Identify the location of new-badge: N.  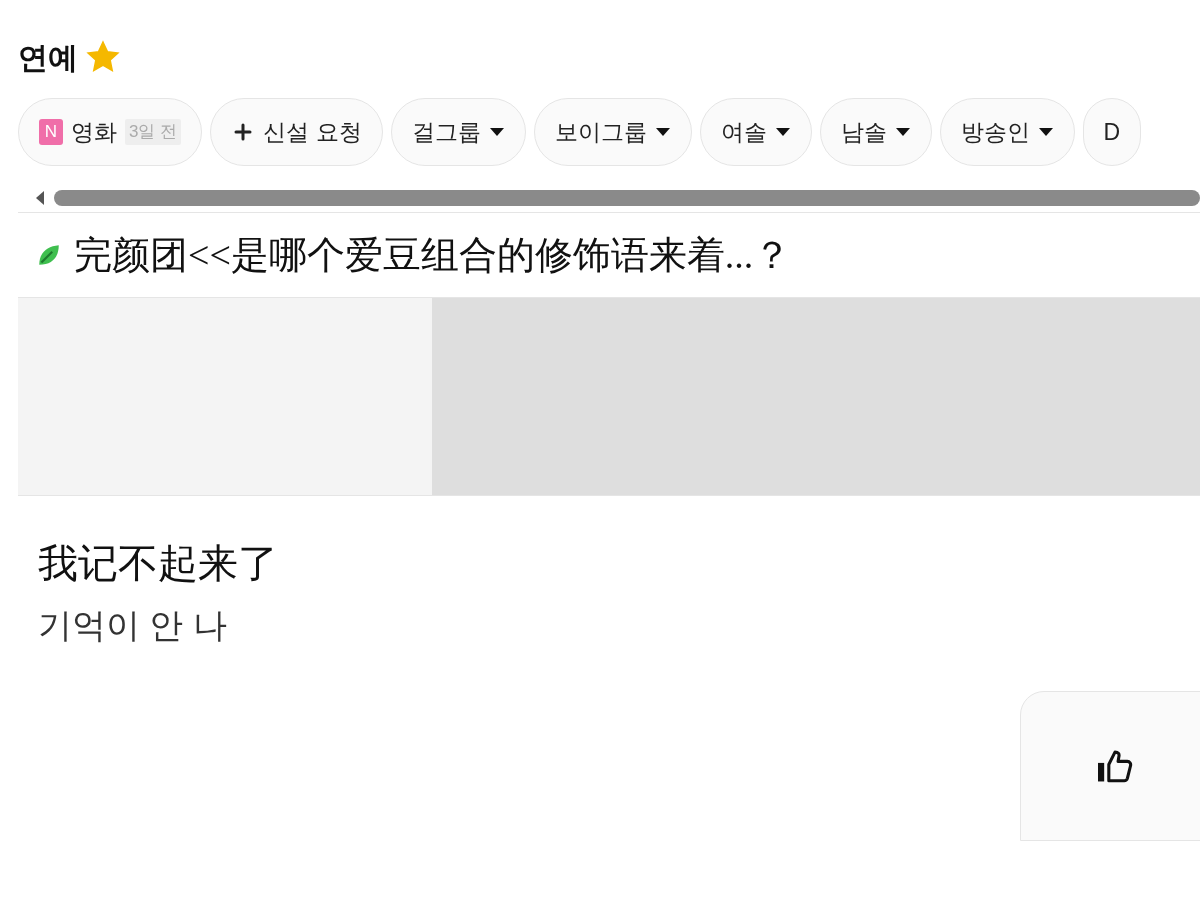
(51, 132).